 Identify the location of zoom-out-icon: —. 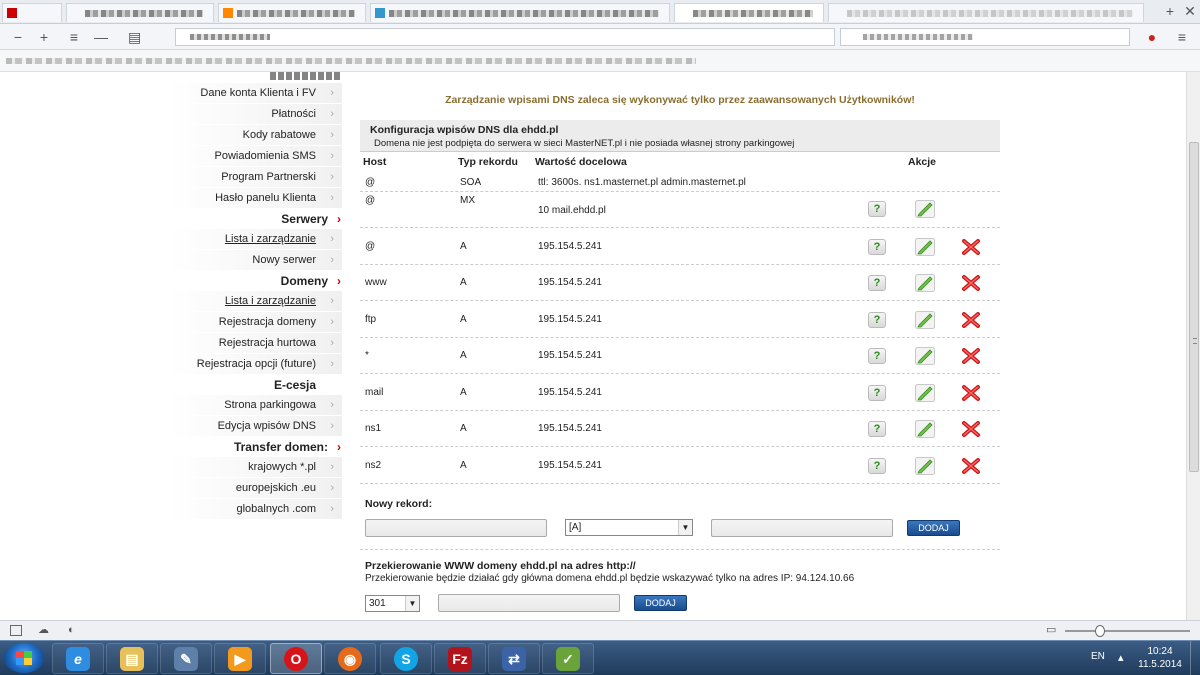
(101, 37).